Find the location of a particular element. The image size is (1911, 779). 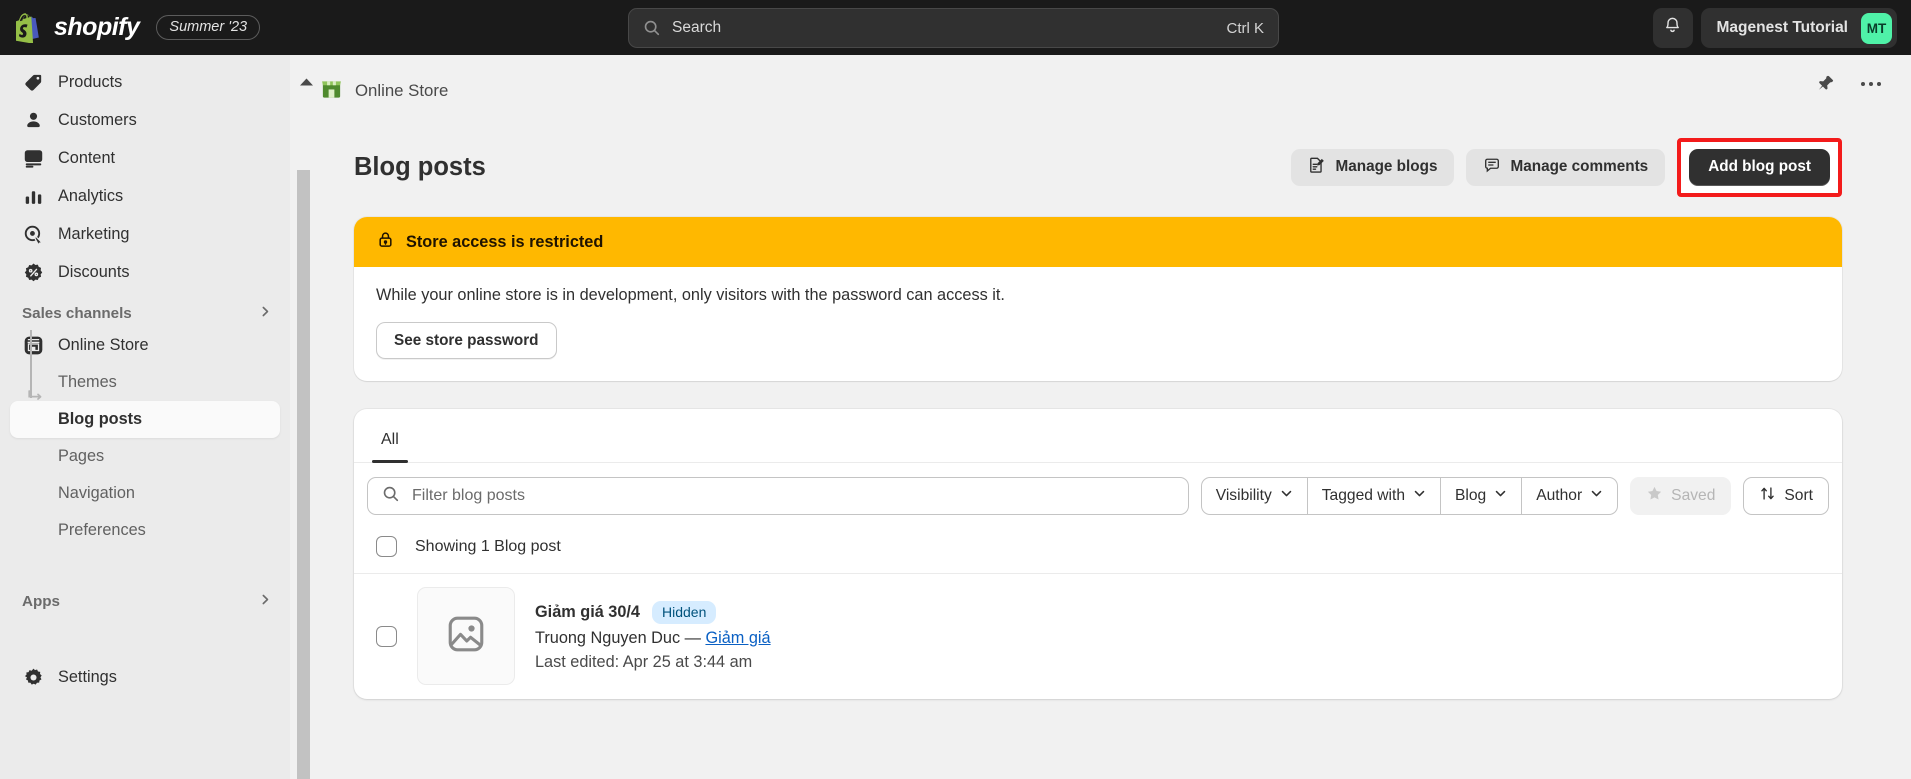

see-store-password-button: See store password is located at coordinates (466, 340).